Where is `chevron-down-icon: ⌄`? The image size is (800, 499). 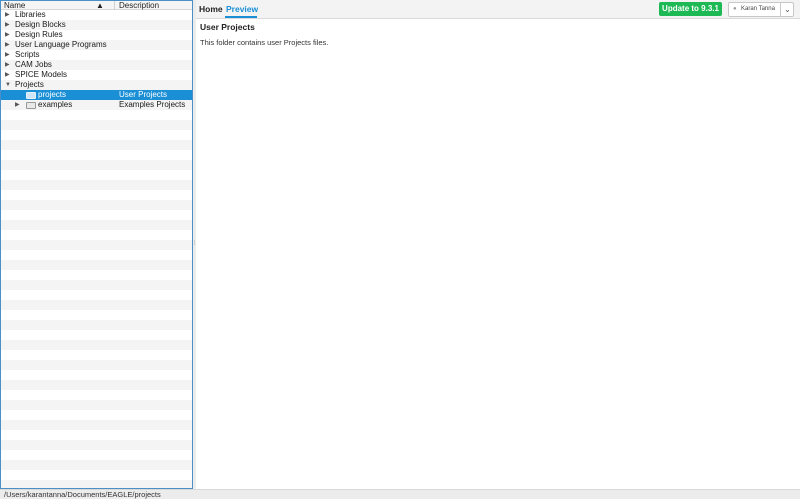
chevron-down-icon: ⌄ is located at coordinates (787, 9).